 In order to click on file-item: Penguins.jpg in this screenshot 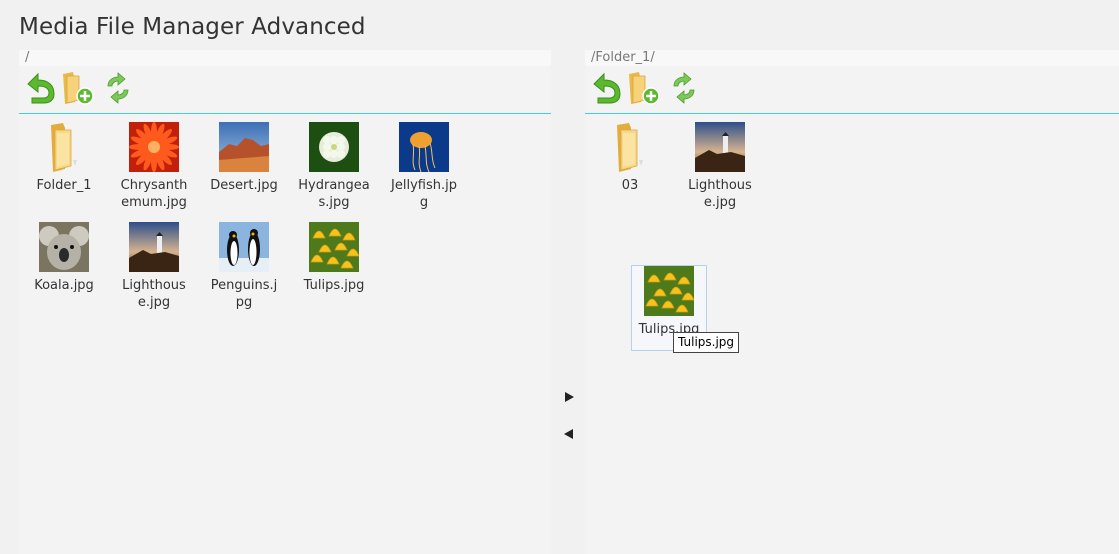, I will do `click(244, 266)`.